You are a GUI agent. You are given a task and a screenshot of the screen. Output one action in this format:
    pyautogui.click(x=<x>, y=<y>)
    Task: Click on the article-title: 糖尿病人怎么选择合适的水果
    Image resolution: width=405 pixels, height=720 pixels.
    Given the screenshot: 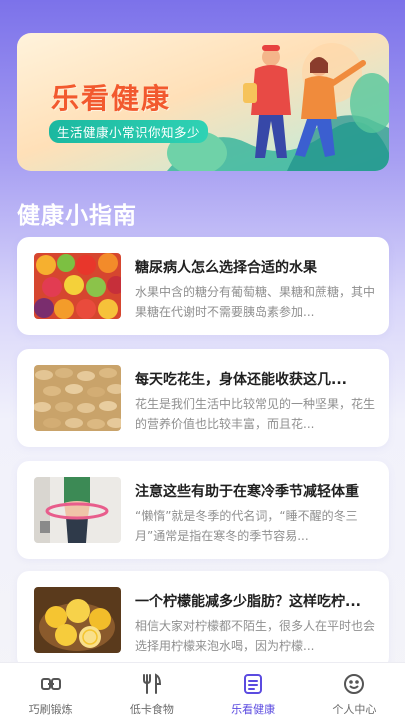 What is the action you would take?
    pyautogui.click(x=226, y=268)
    